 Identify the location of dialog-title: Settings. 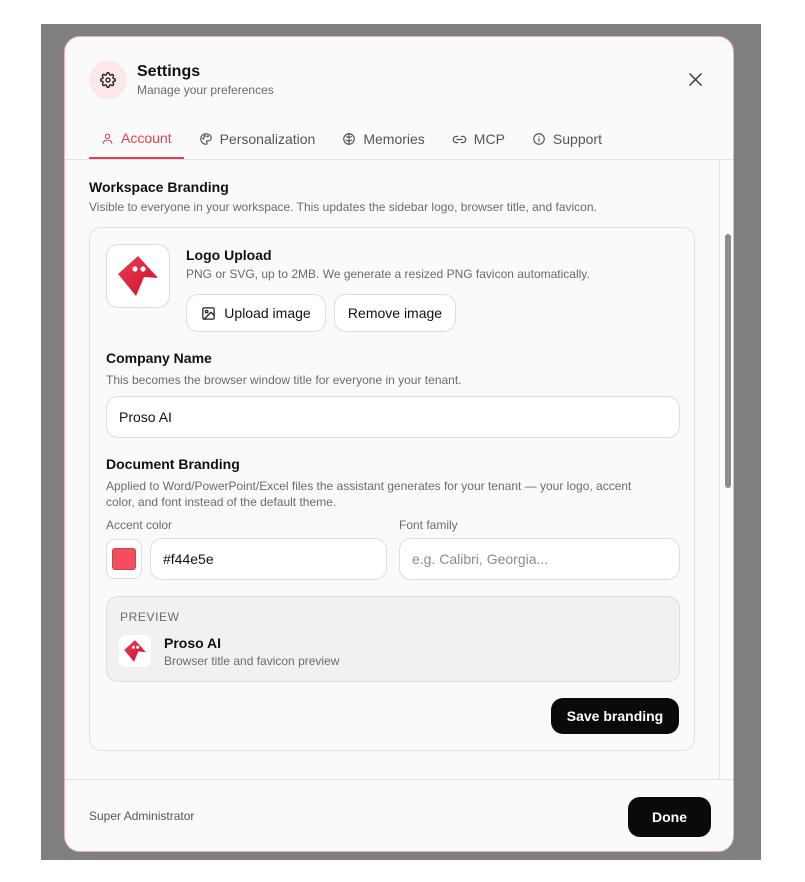
(169, 71).